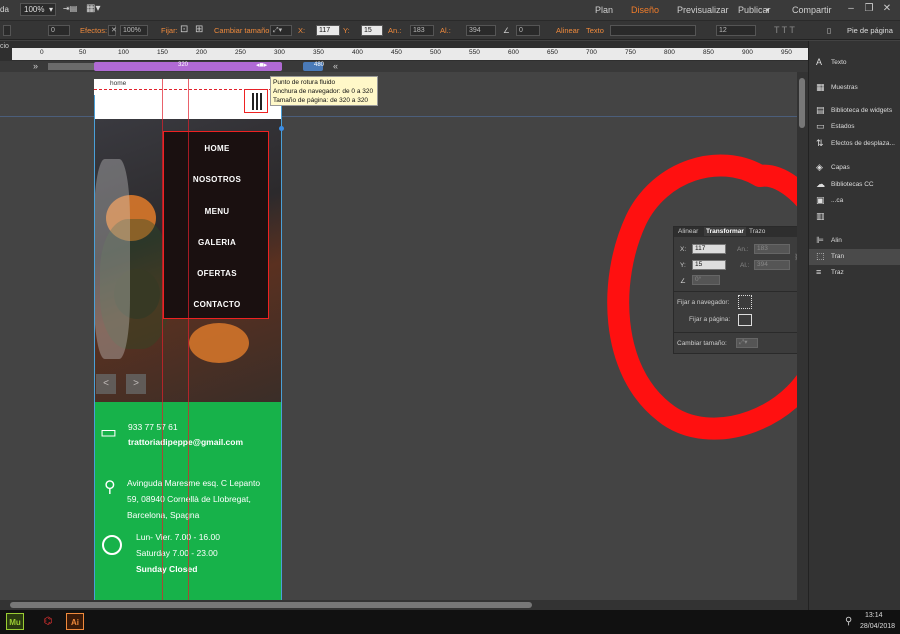 The height and width of the screenshot is (634, 900). Describe the element at coordinates (112, 30) in the screenshot. I see `effects-toggle-icon: ✕` at that location.